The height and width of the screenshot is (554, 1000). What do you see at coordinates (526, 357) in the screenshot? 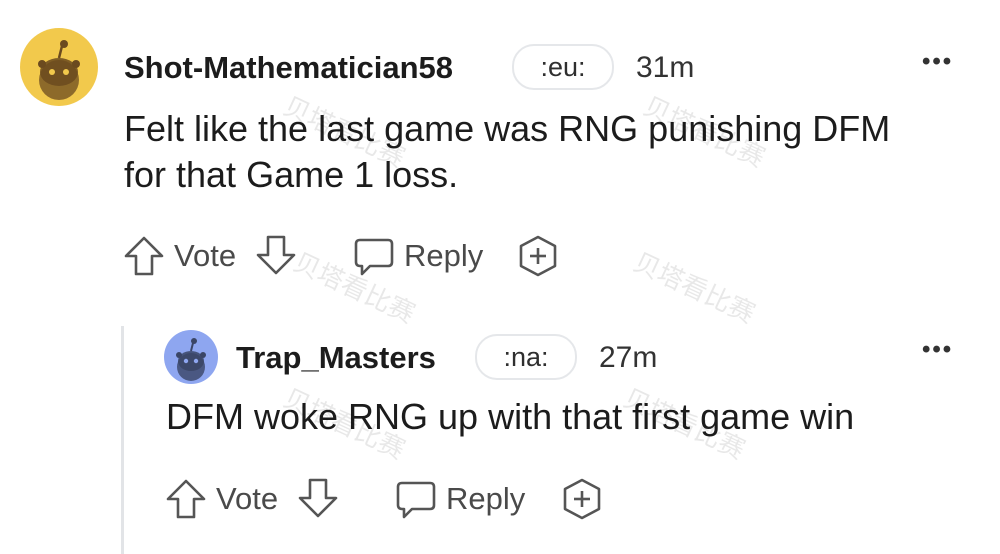
I see `user-flair: :na:` at bounding box center [526, 357].